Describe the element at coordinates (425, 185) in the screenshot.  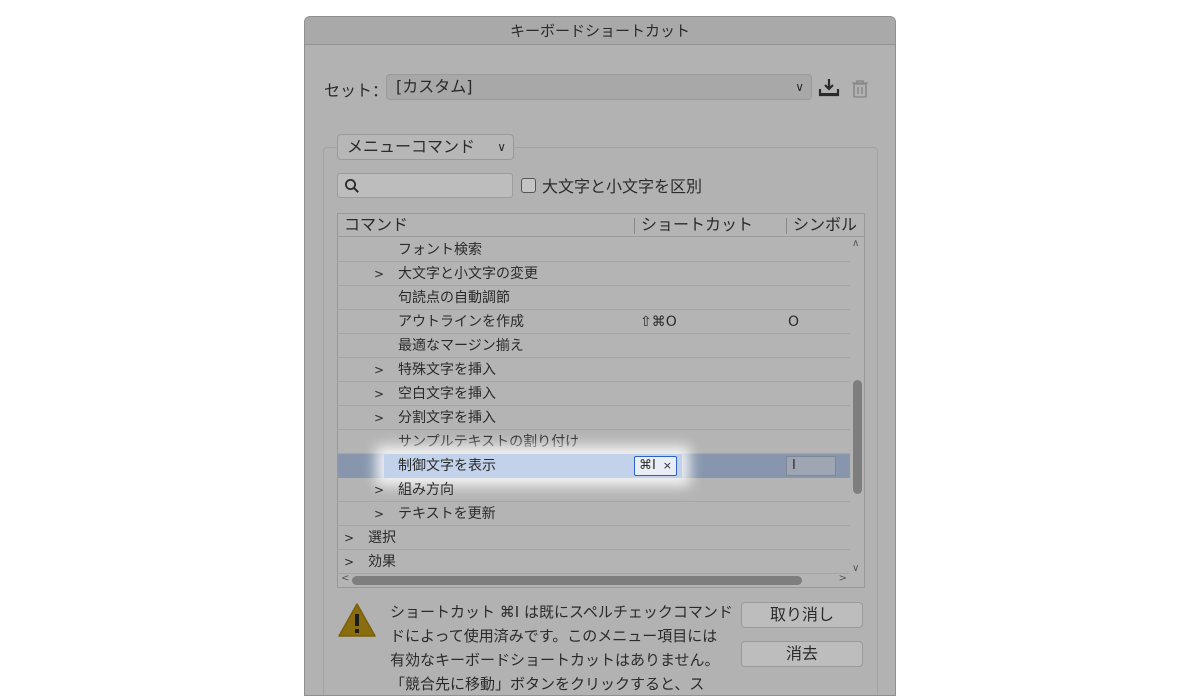
I see `search-input` at that location.